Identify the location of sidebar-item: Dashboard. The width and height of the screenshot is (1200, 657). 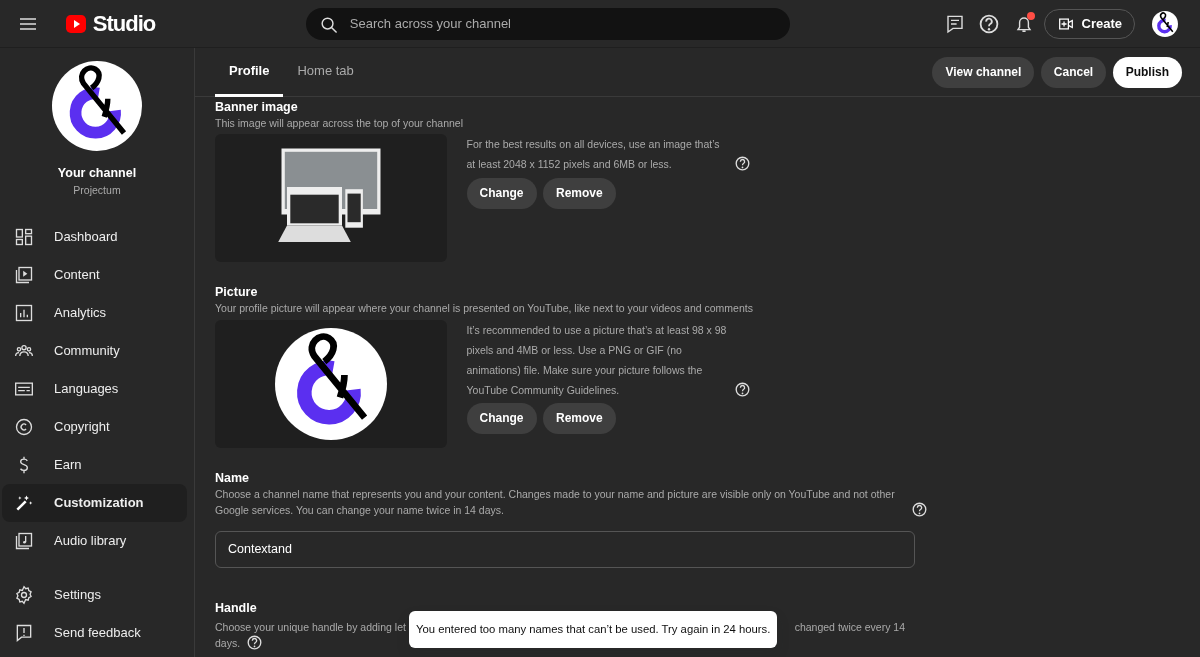
(94, 237).